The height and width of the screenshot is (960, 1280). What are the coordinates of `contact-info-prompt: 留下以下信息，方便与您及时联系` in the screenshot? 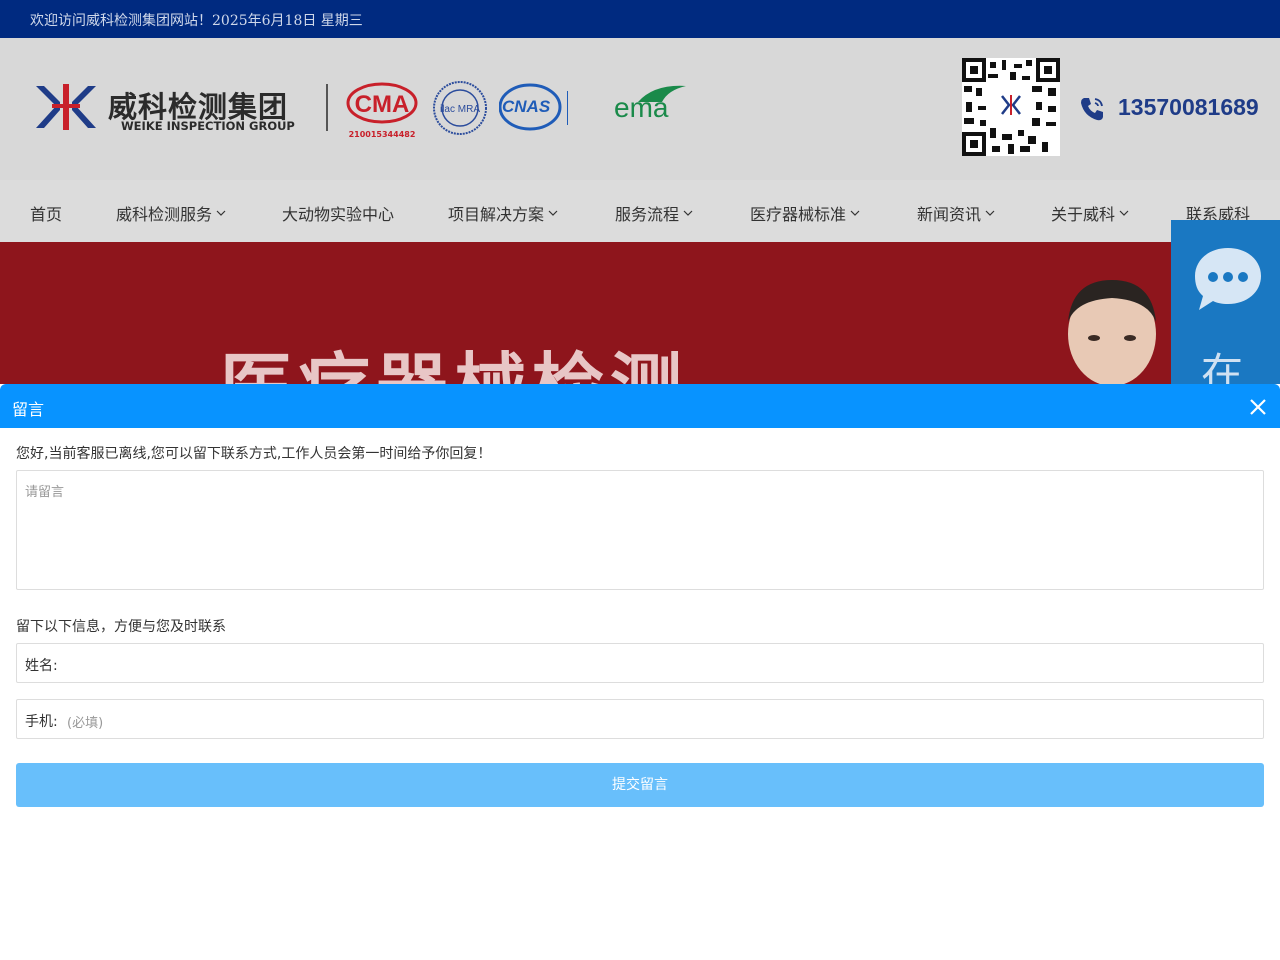 It's located at (121, 627).